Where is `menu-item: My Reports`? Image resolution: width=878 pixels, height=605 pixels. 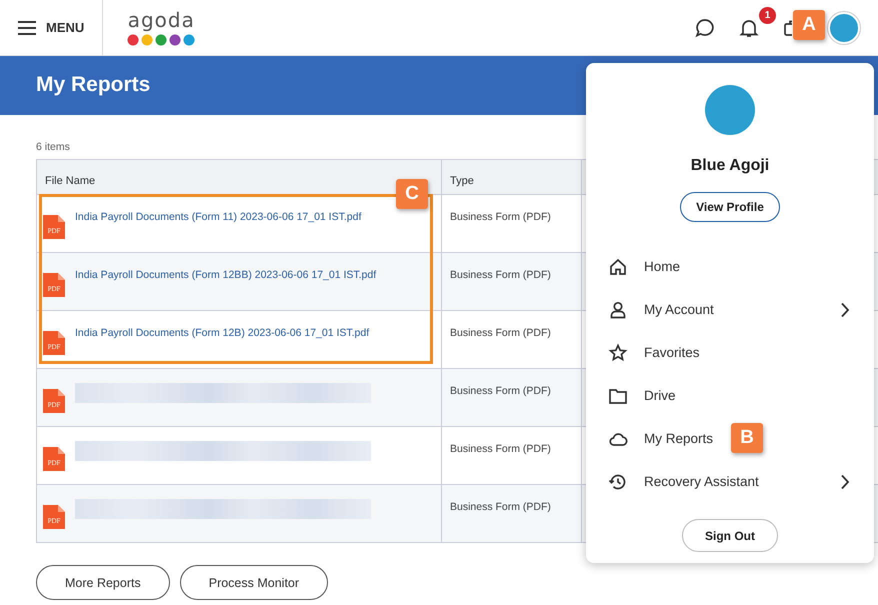
menu-item: My Reports is located at coordinates (679, 438).